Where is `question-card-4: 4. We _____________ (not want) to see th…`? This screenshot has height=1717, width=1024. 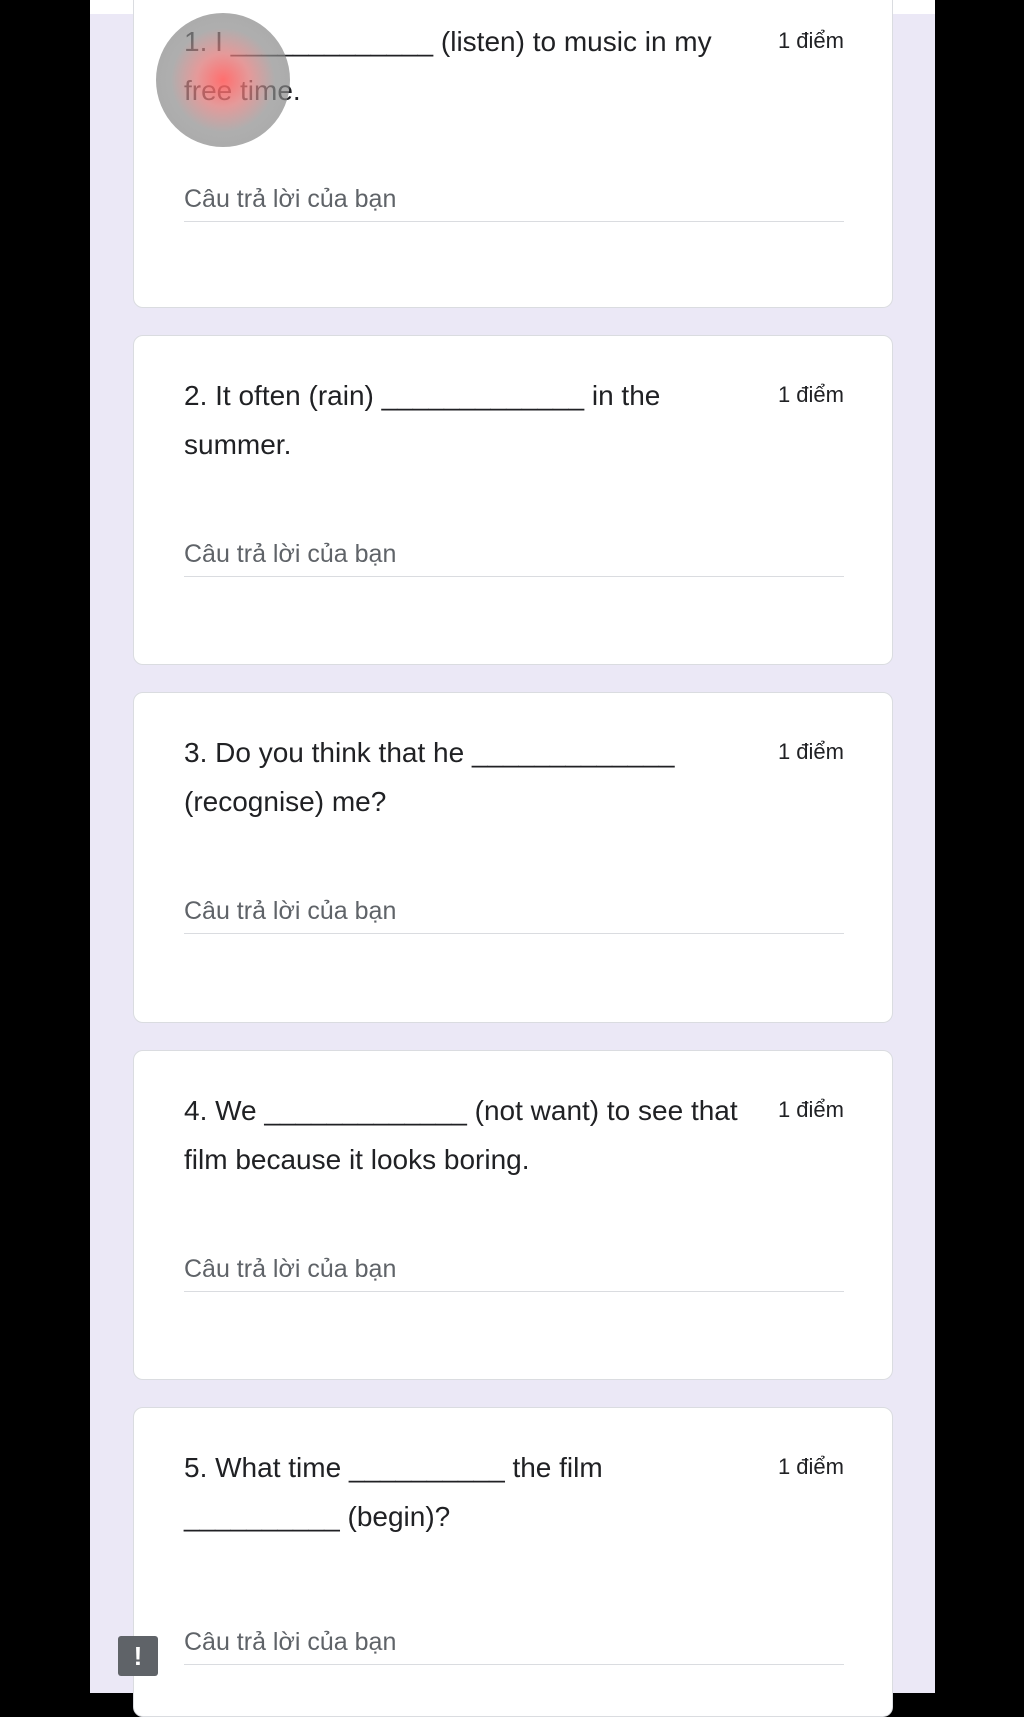 question-card-4: 4. We _____________ (not want) to see th… is located at coordinates (513, 1215).